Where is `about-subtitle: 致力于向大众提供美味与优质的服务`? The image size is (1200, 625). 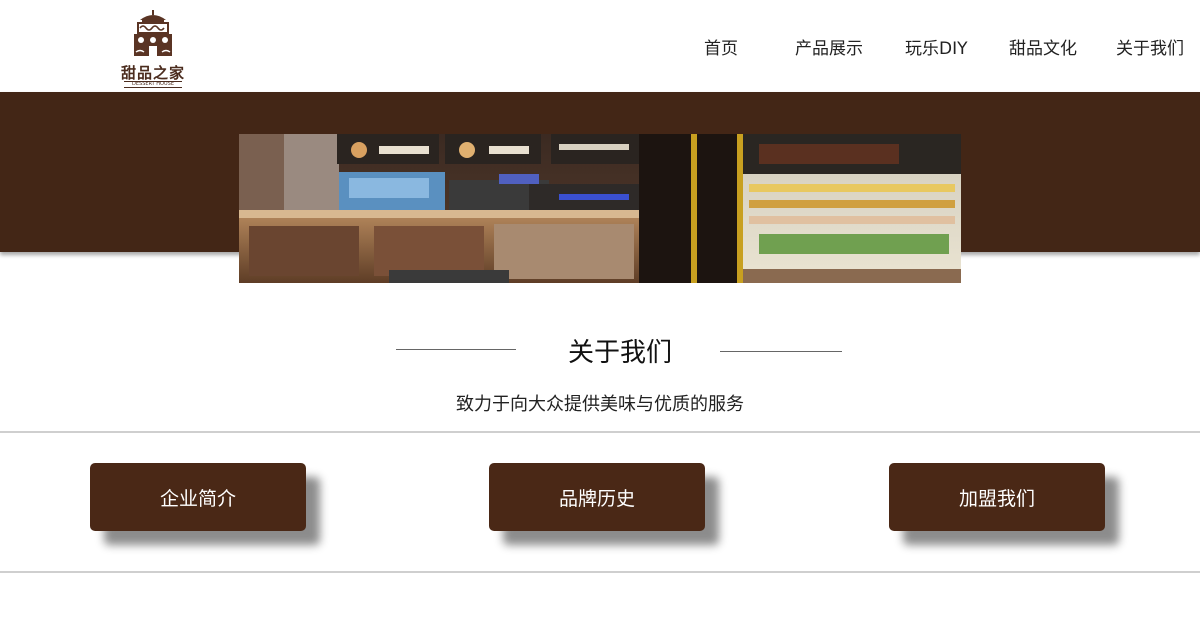
about-subtitle: 致力于向大众提供美味与优质的服务 is located at coordinates (600, 404).